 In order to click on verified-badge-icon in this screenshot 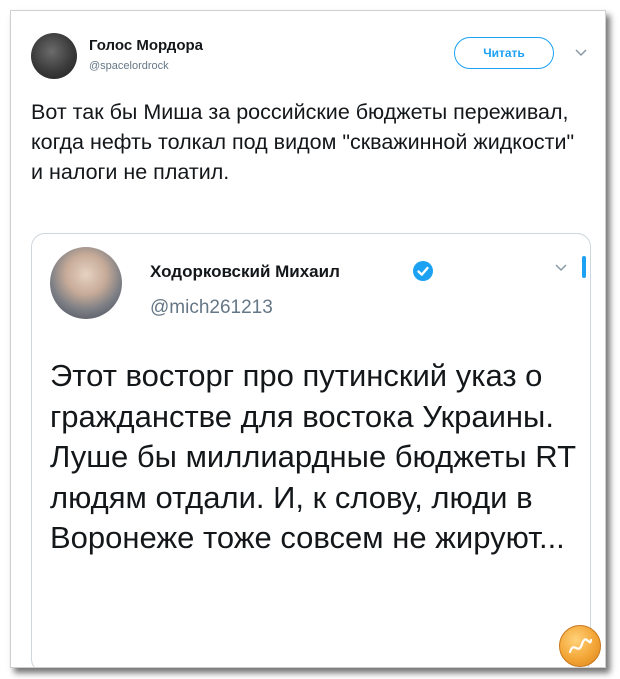, I will do `click(423, 271)`.